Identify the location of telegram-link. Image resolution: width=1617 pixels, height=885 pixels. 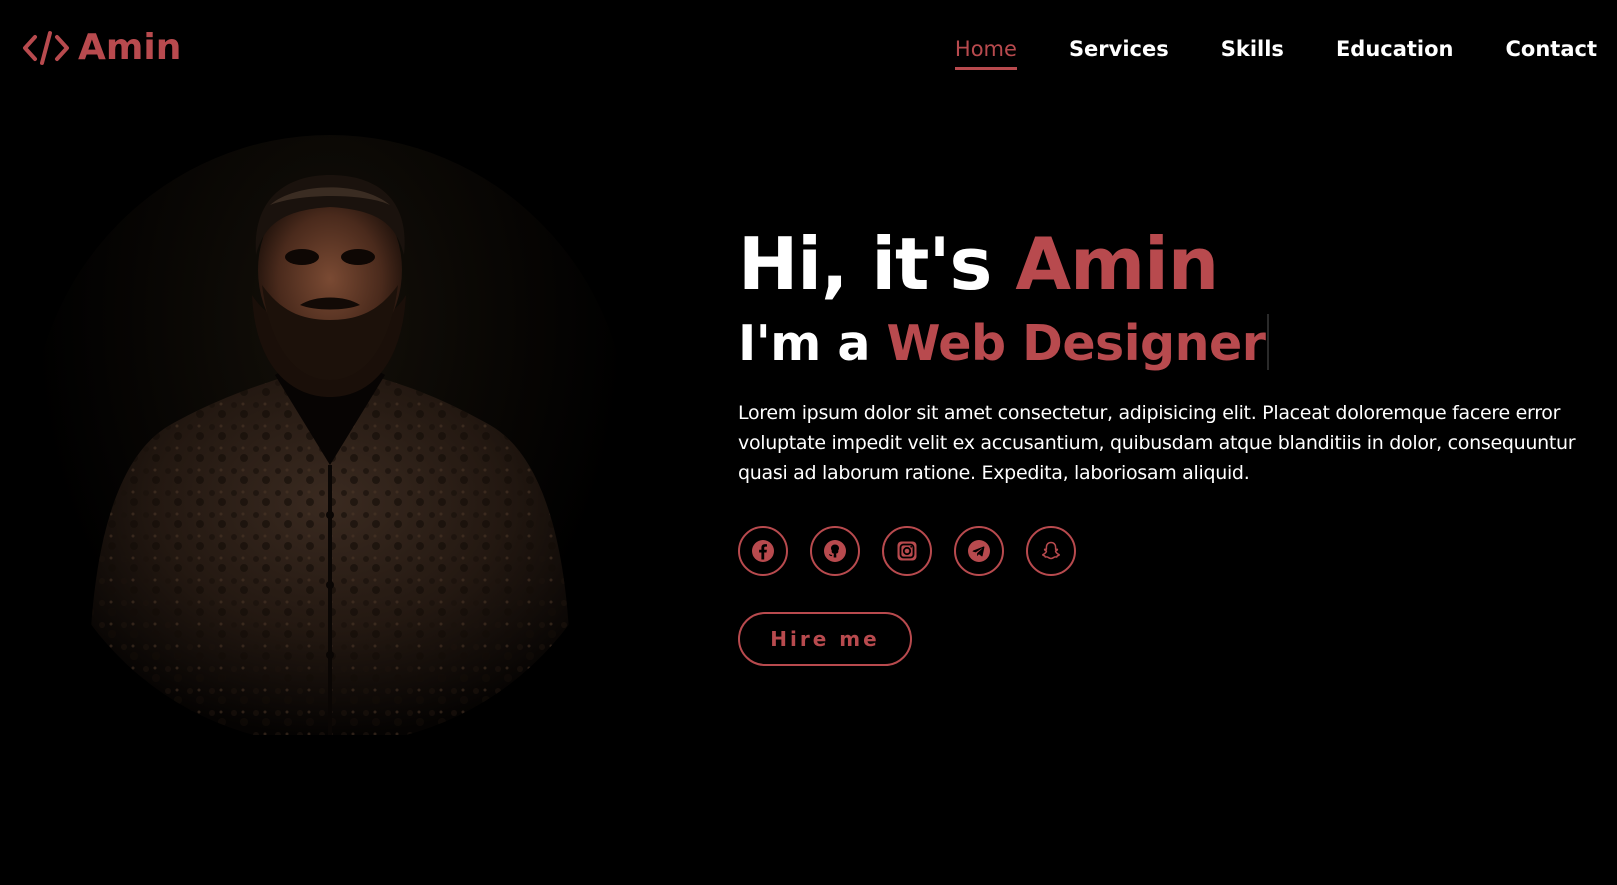
(979, 551).